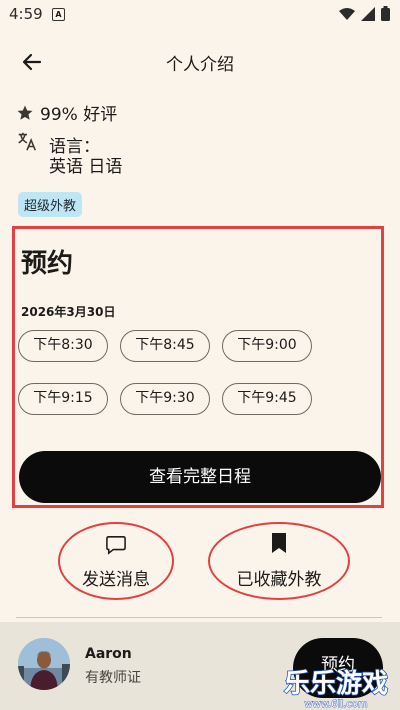 Image resolution: width=400 pixels, height=710 pixels. What do you see at coordinates (279, 580) in the screenshot?
I see `saved-teacher-label: 已收藏外教` at bounding box center [279, 580].